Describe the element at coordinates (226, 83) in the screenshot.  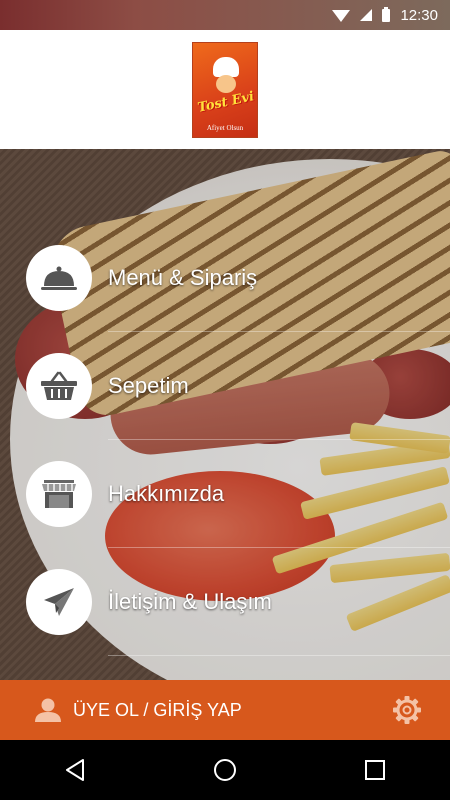
I see `chef-face-icon` at that location.